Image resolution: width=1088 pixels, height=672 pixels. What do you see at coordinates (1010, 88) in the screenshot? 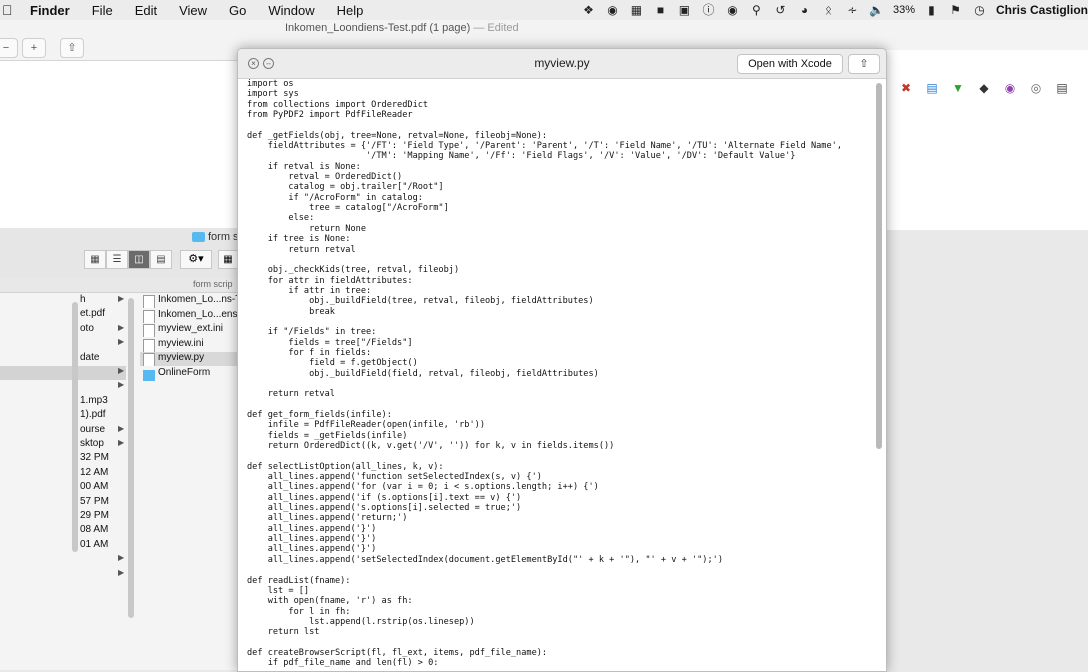
I see `instagram-ext-icon: ◉` at bounding box center [1010, 88].